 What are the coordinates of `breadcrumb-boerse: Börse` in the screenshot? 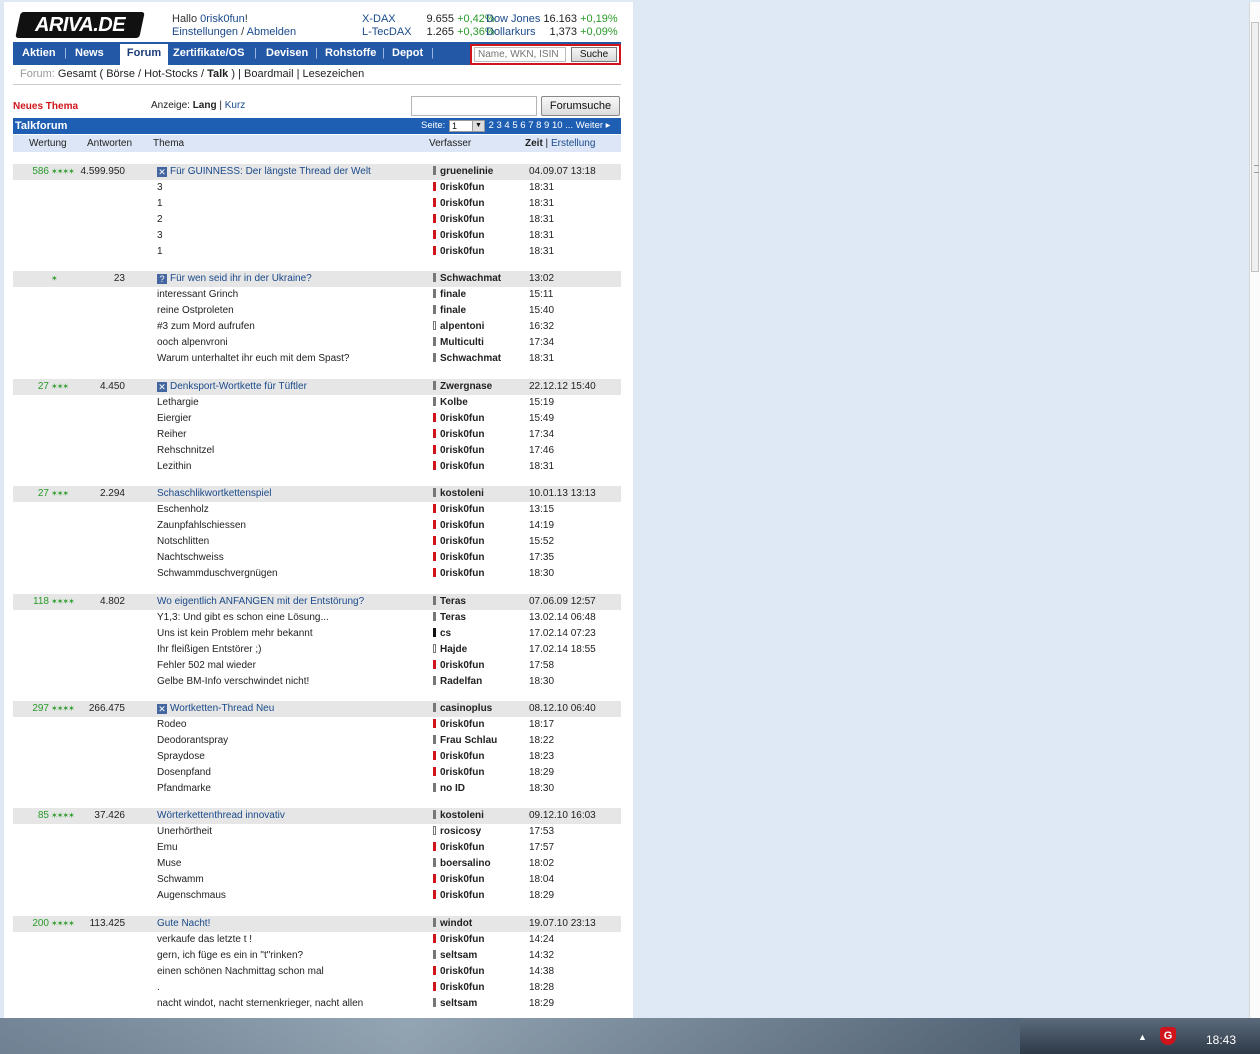 It's located at (120, 74).